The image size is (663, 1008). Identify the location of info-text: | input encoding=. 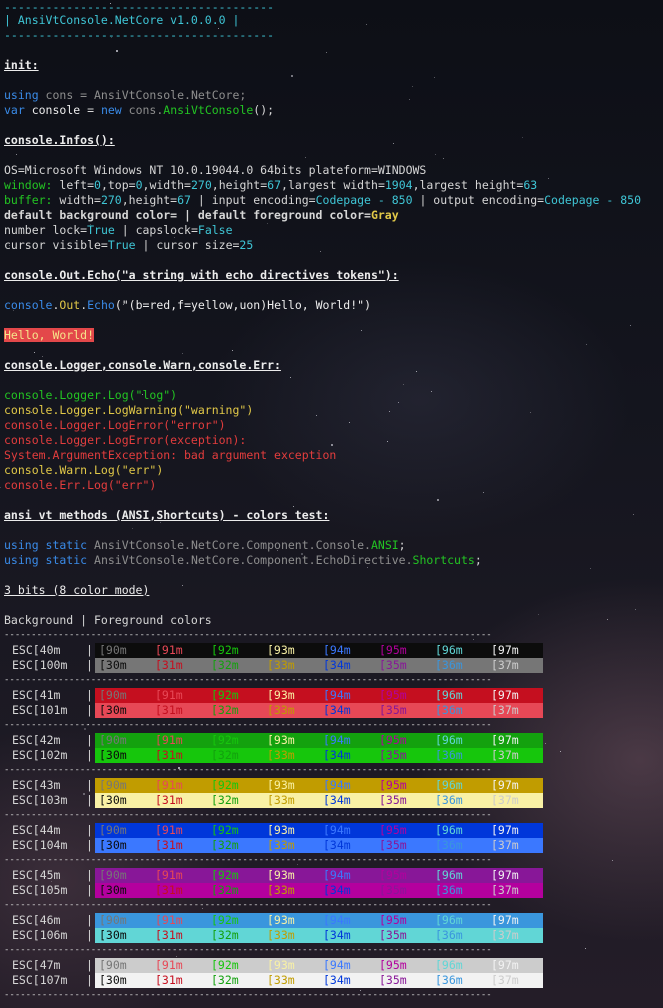
(253, 200).